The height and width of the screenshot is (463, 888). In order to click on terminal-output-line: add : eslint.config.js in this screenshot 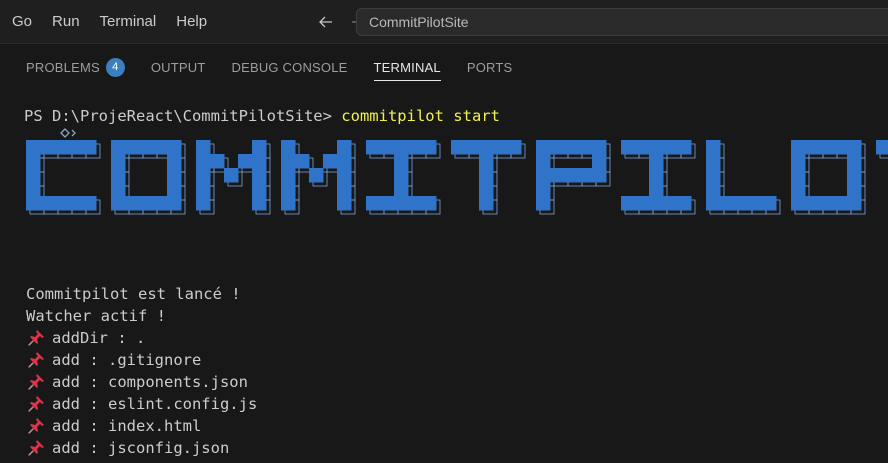, I will do `click(141, 404)`.